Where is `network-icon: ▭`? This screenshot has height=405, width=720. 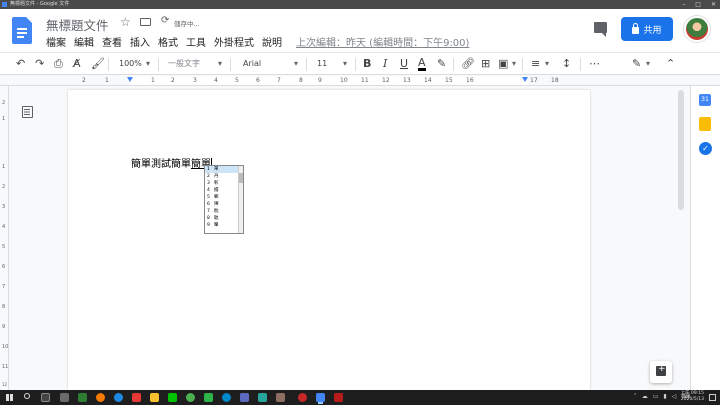
network-icon: ▭ is located at coordinates (656, 396).